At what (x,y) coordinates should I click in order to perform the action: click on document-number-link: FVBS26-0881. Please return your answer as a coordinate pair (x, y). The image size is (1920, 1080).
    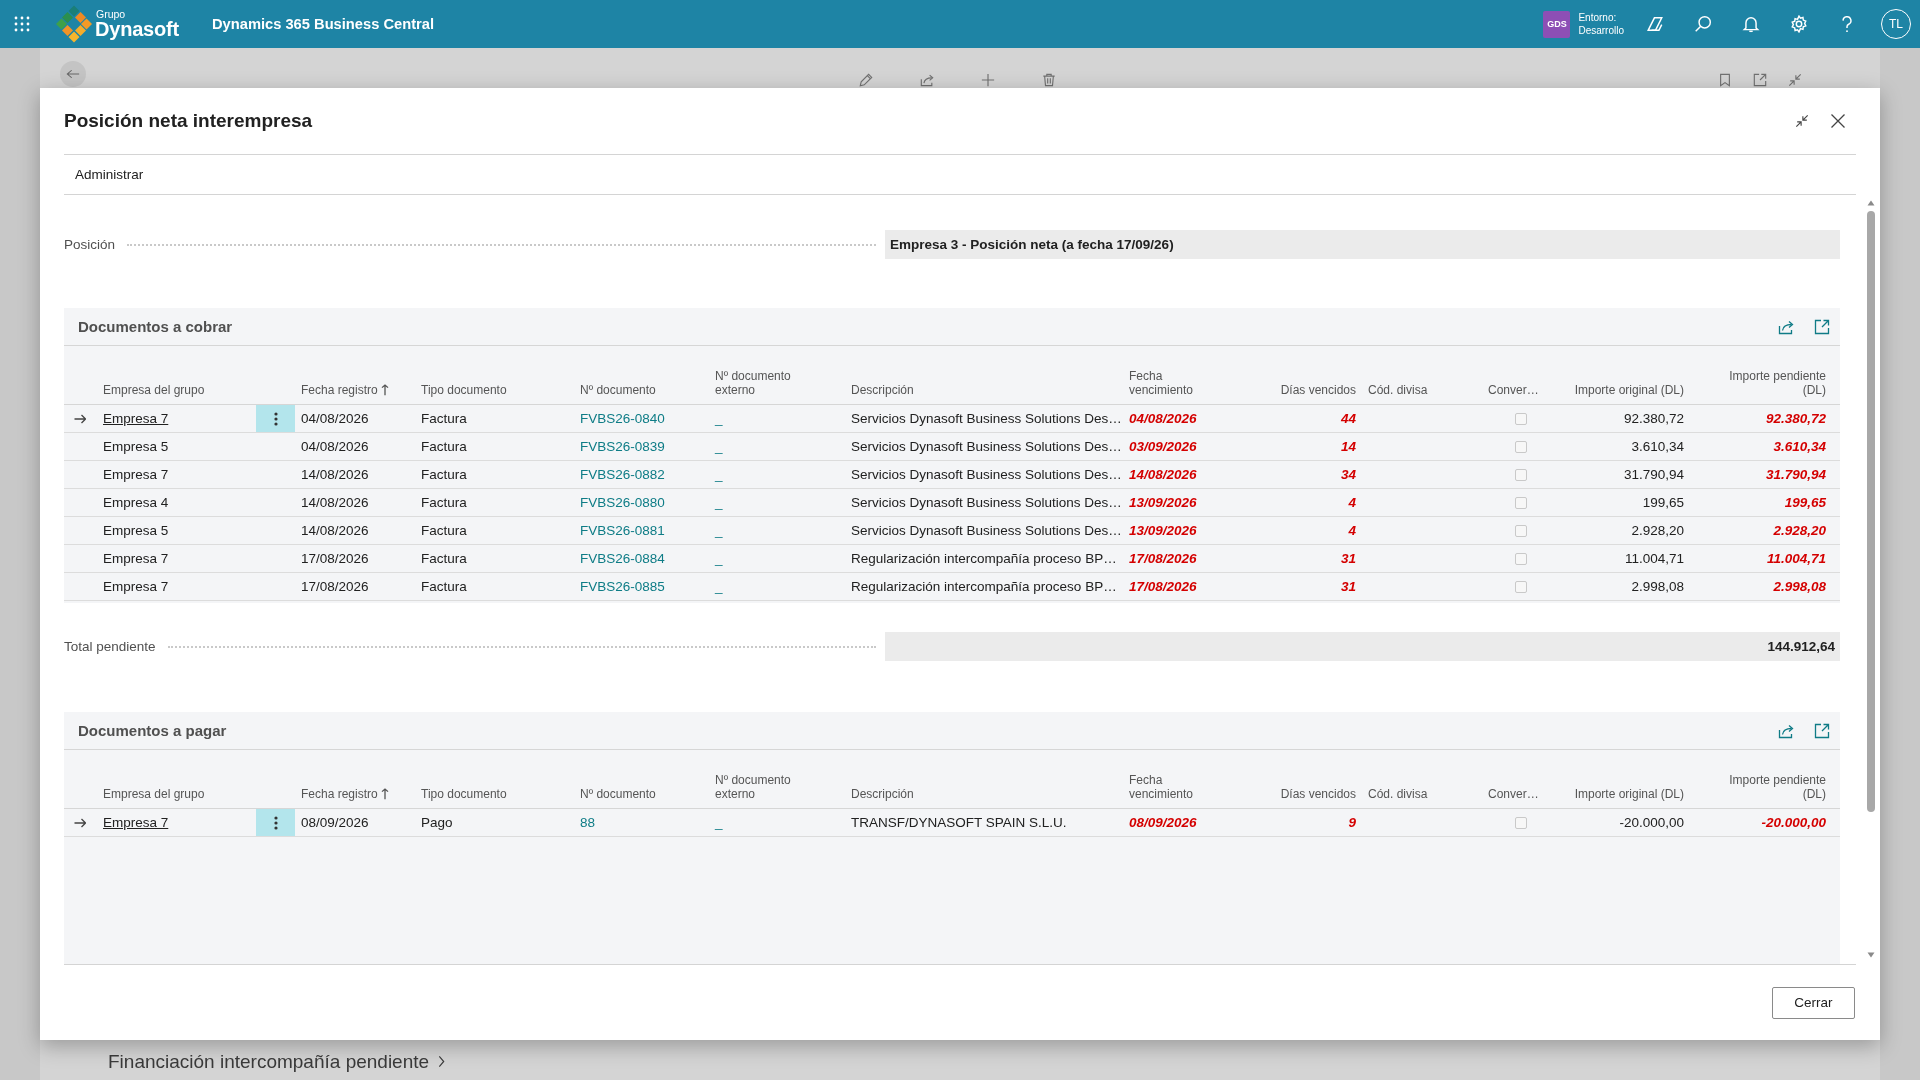
    Looking at the image, I should click on (622, 530).